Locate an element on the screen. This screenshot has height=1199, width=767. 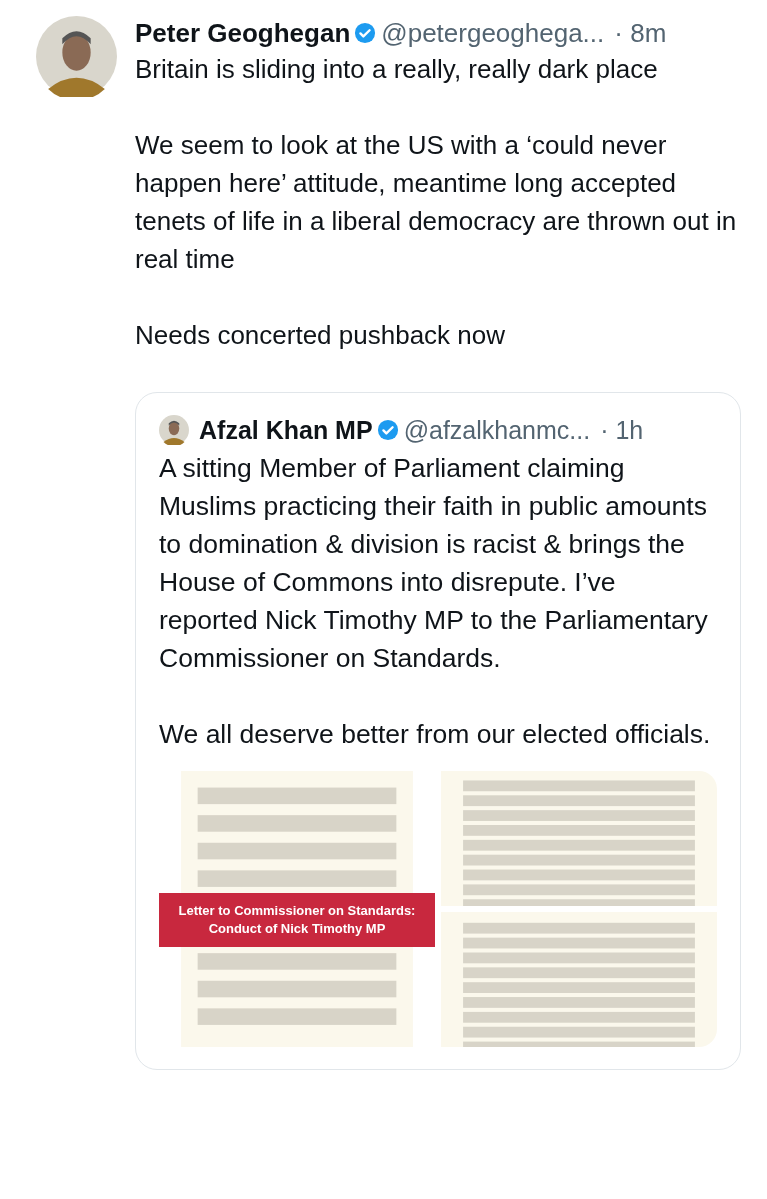
author-name: Afzal Khan MP is located at coordinates (286, 430).